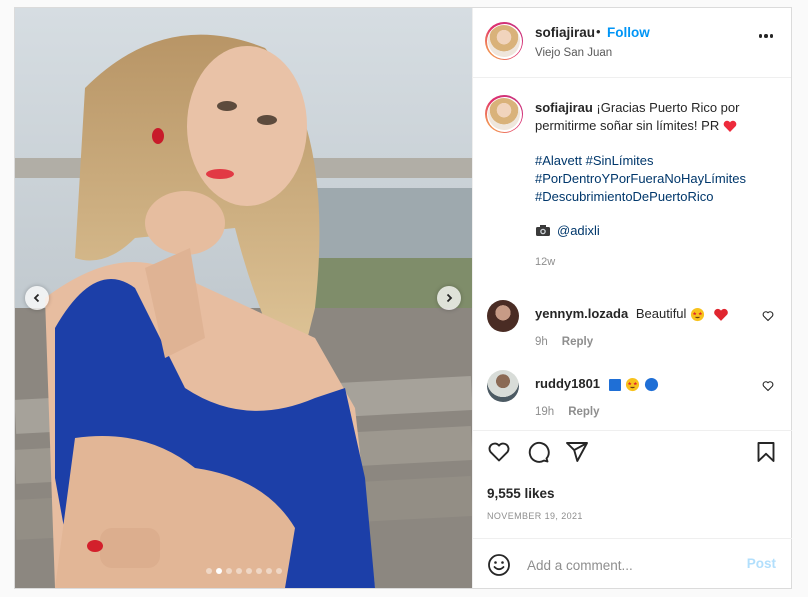 This screenshot has height=597, width=808. What do you see at coordinates (243, 571) in the screenshot?
I see `slide-indicator` at bounding box center [243, 571].